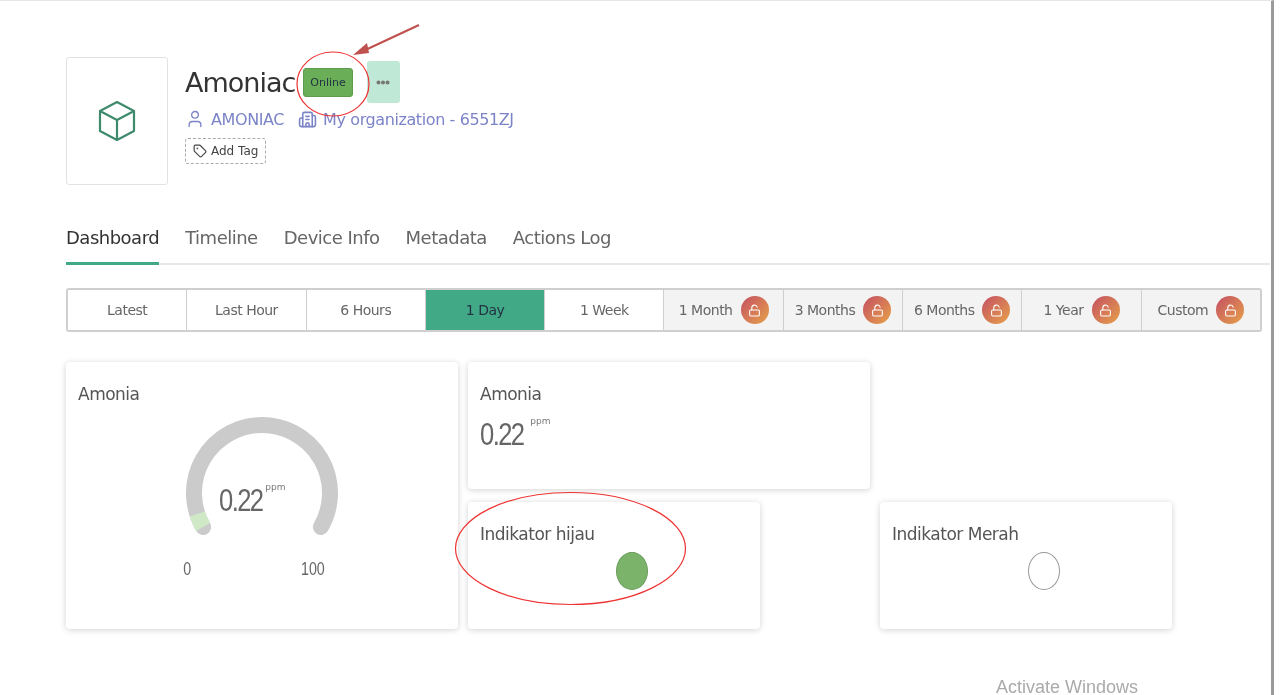 Image resolution: width=1280 pixels, height=695 pixels. Describe the element at coordinates (502, 434) in the screenshot. I see `reading-value: 0.22` at that location.